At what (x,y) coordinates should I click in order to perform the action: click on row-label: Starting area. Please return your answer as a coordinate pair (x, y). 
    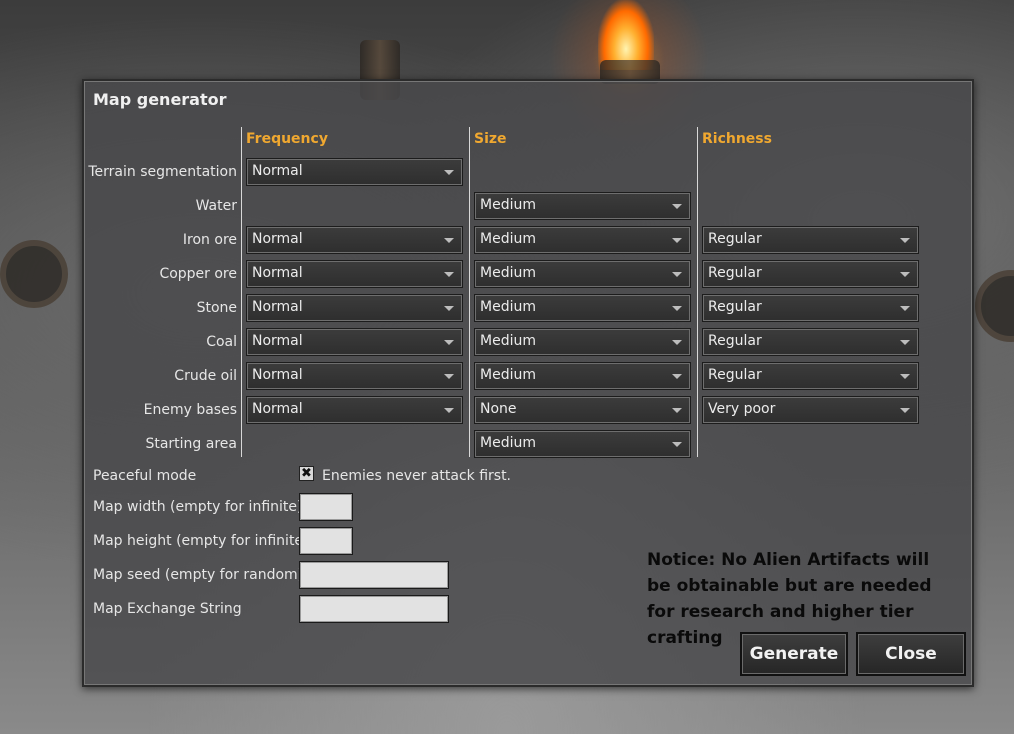
    Looking at the image, I should click on (191, 444).